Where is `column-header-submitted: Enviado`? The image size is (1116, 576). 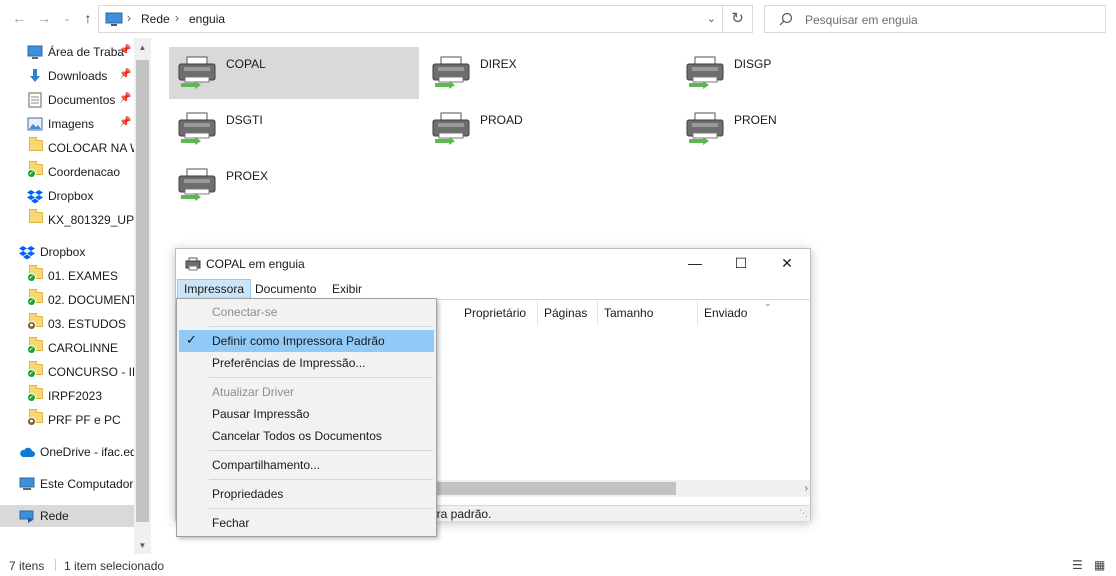
column-header-submitted: Enviado is located at coordinates (754, 313).